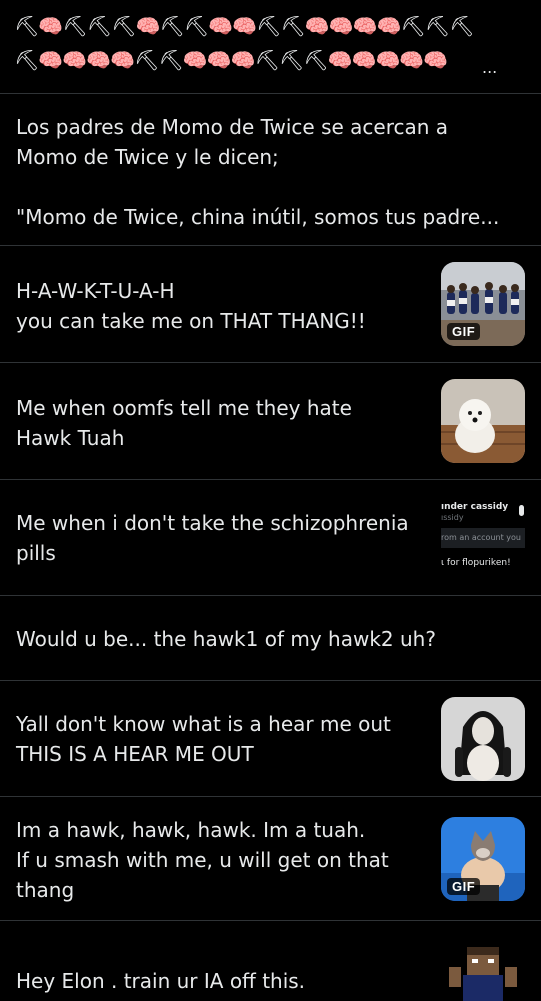 The width and height of the screenshot is (541, 1001). I want to click on list-item: Hey Elon . train ur IA off this., so click(270, 961).